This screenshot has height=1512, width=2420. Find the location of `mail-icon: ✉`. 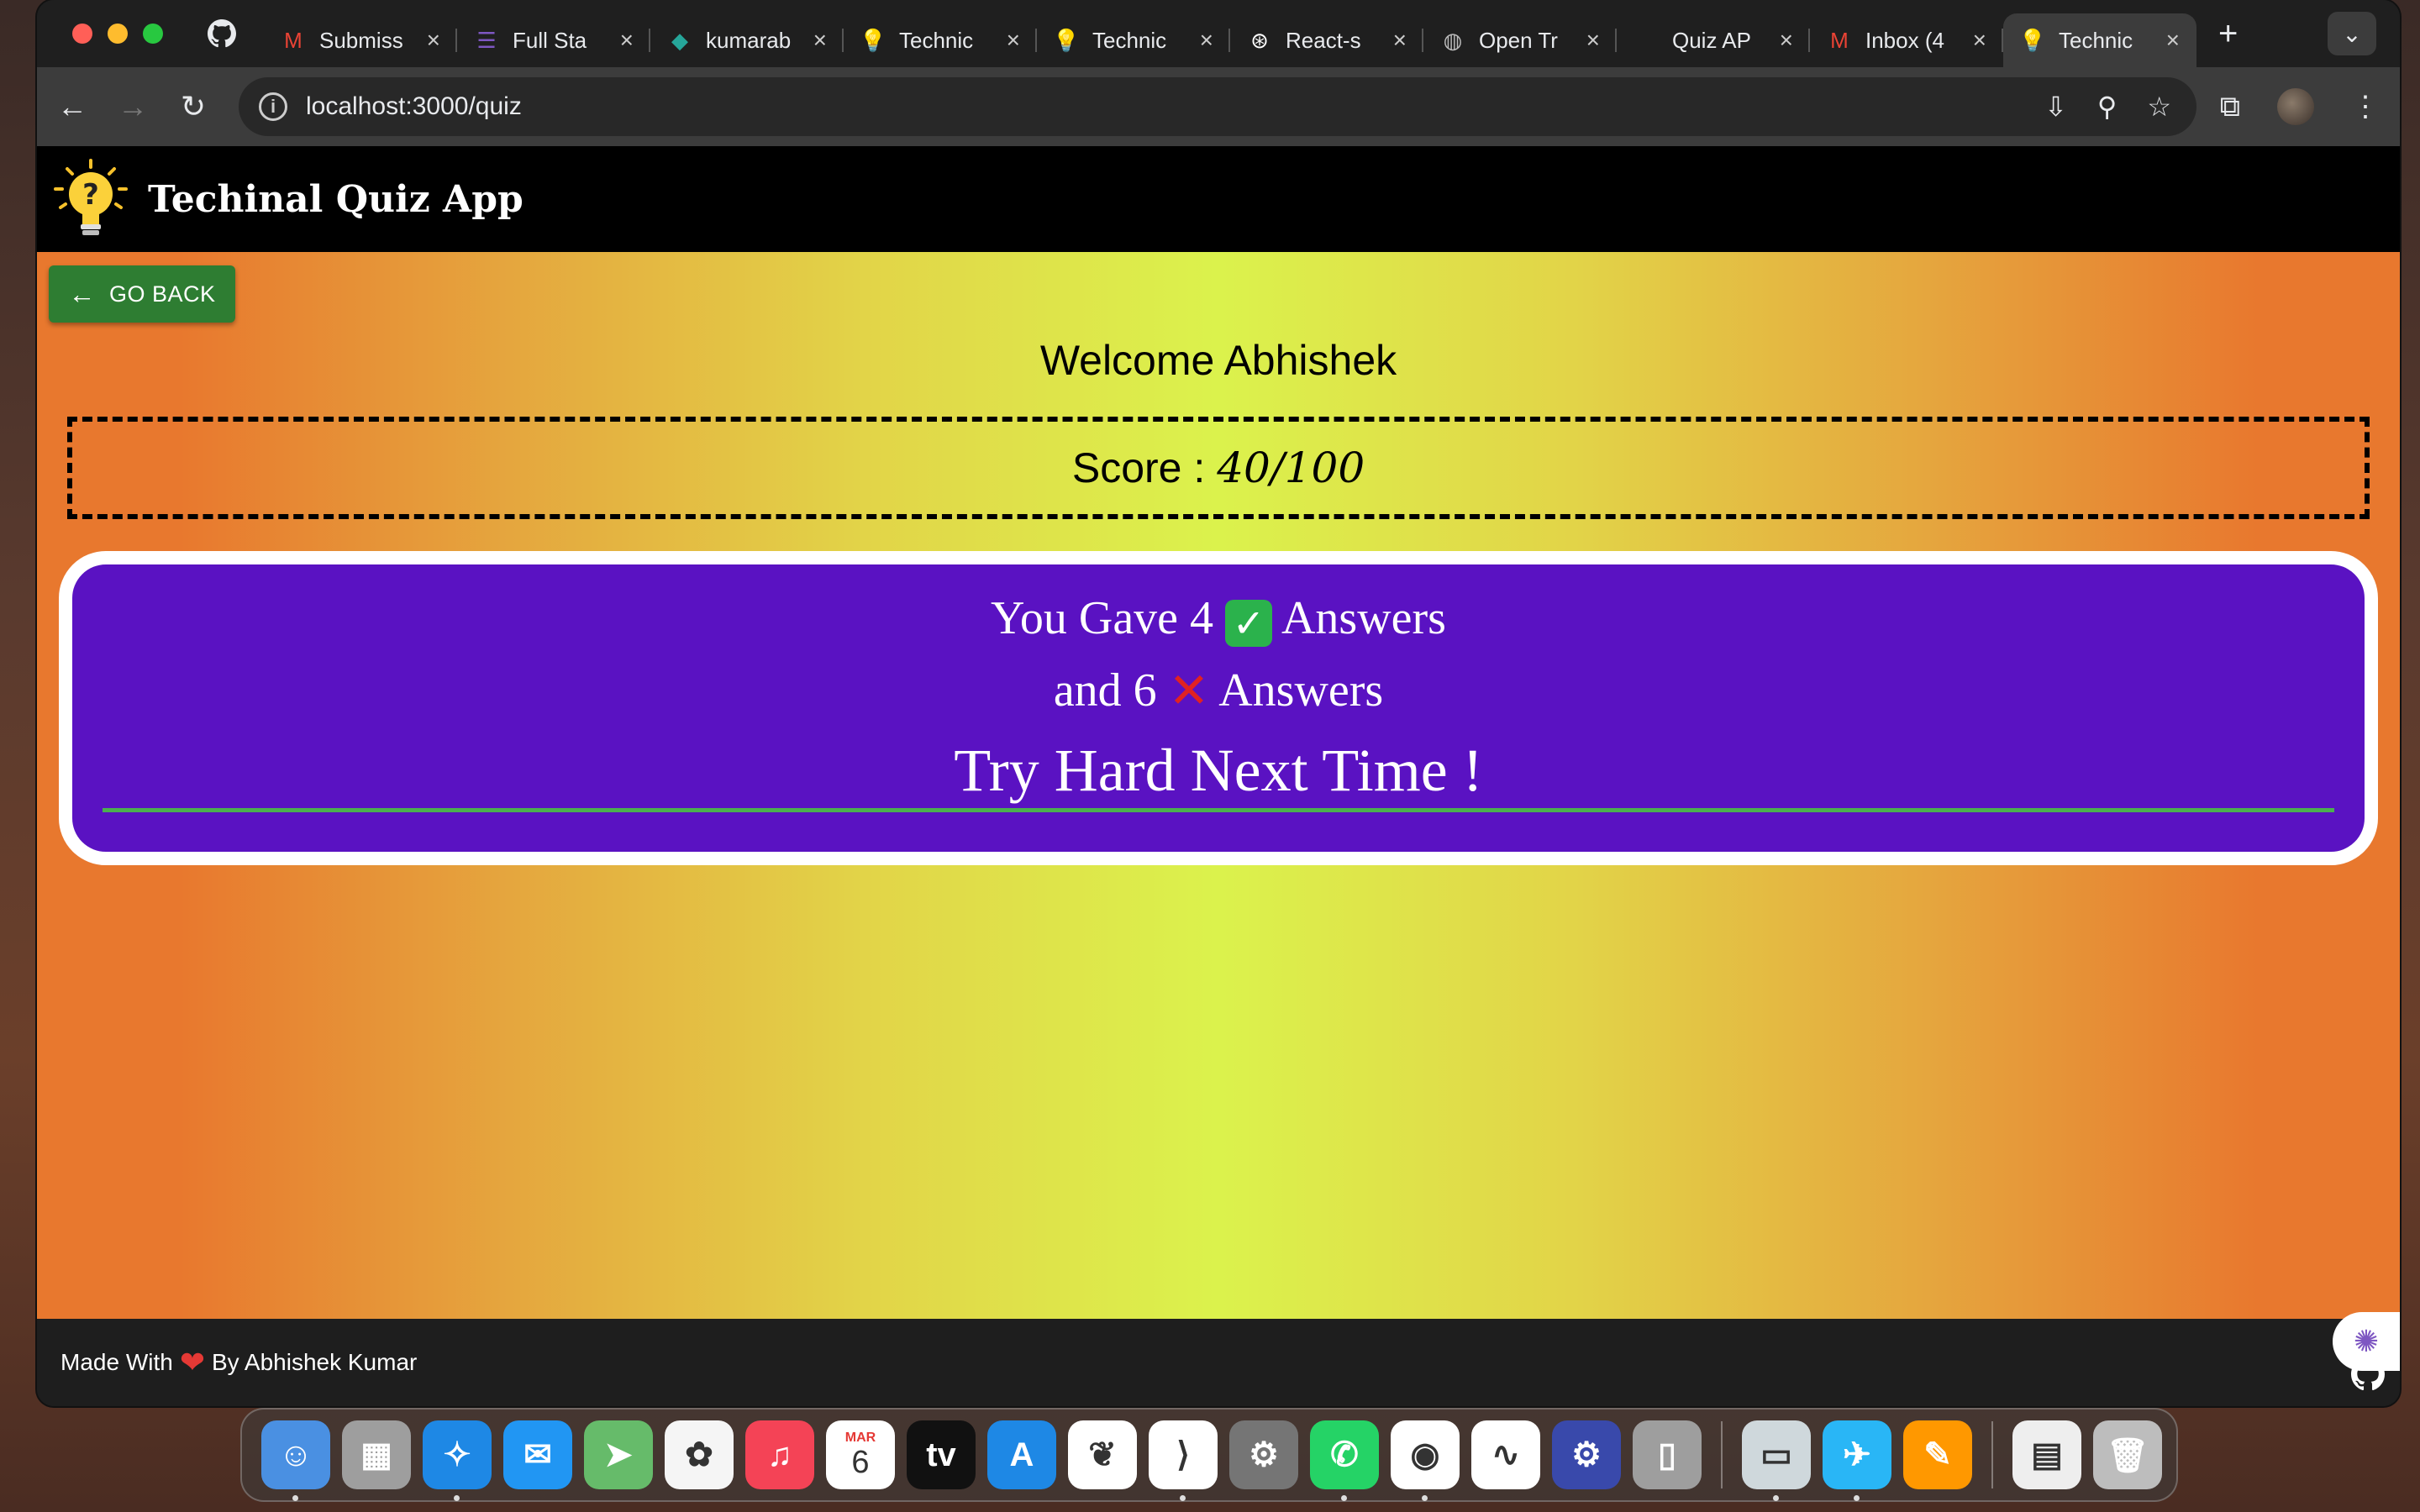

mail-icon: ✉ is located at coordinates (537, 1454).